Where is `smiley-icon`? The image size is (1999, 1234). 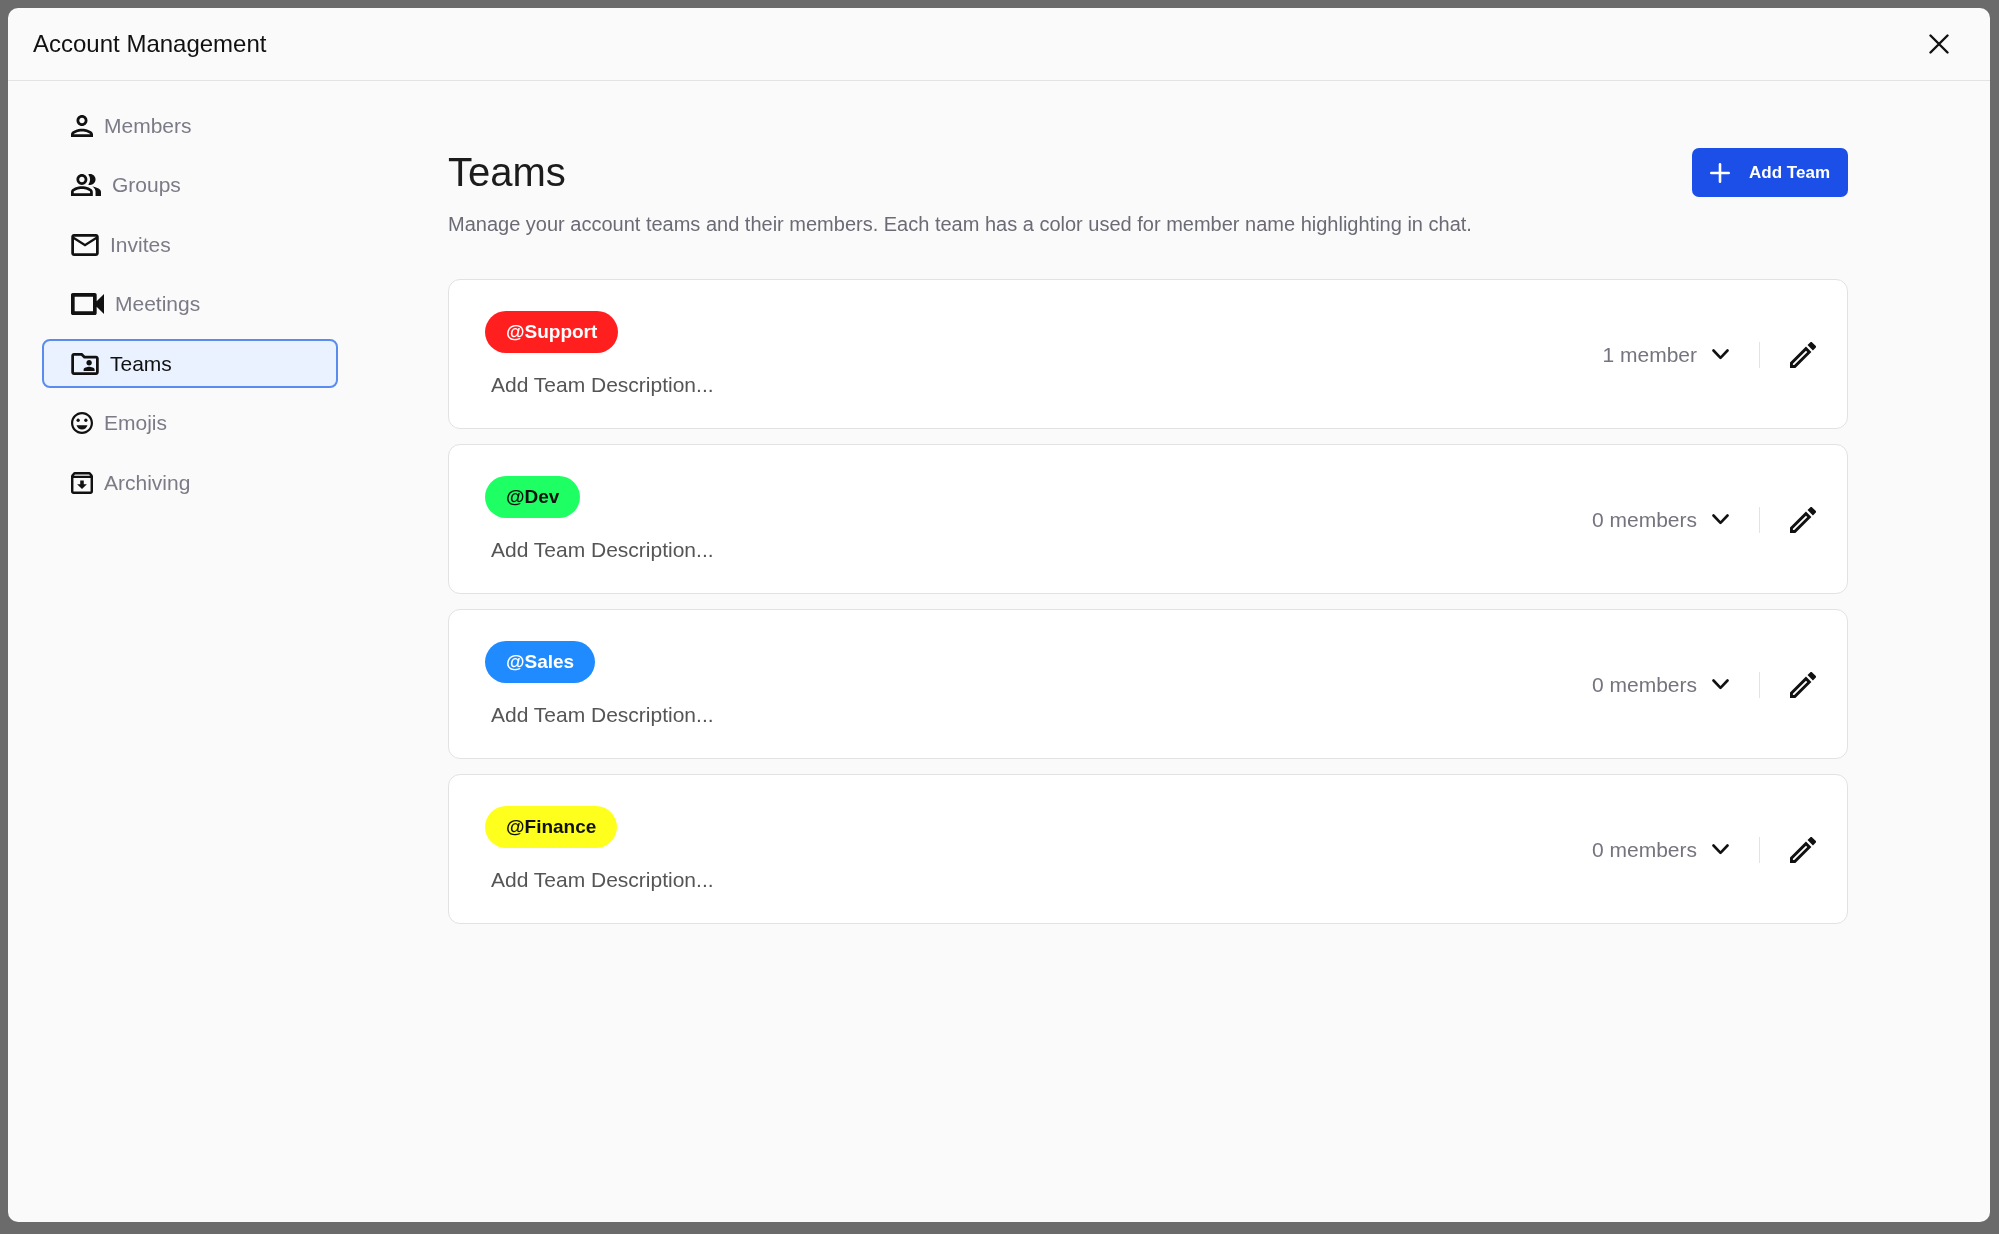
smiley-icon is located at coordinates (82, 423).